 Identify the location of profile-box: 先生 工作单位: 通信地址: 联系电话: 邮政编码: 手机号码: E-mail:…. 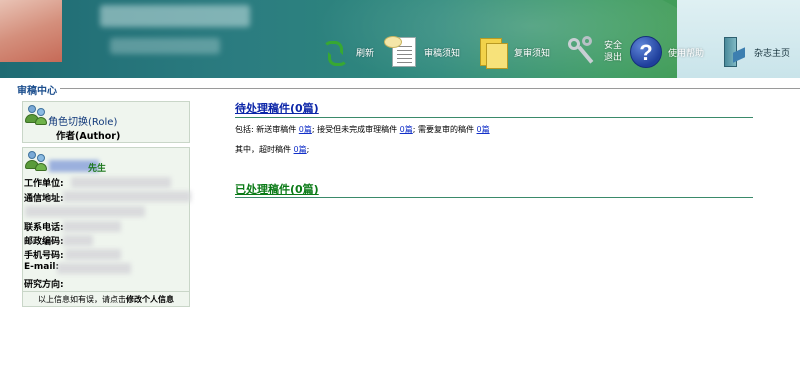
(106, 227).